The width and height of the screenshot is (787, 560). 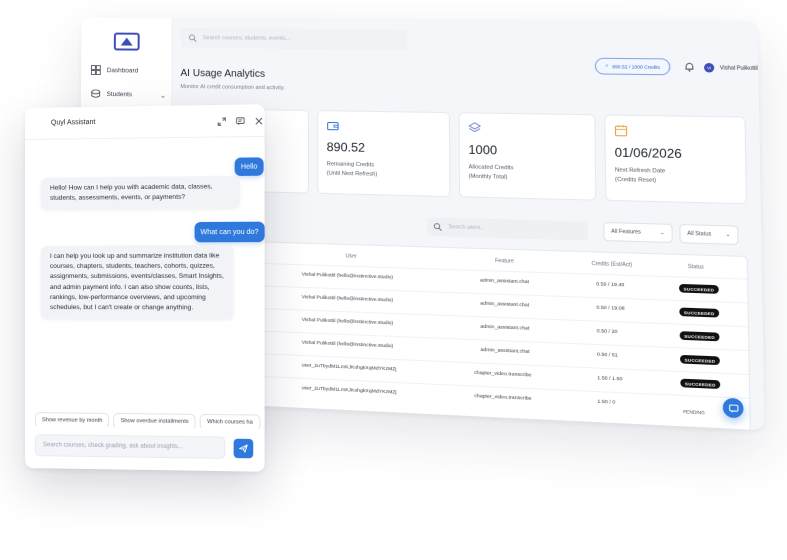 What do you see at coordinates (491, 172) in the screenshot?
I see `allocated-credits-label: Allocated Credits (Monthly Total)` at bounding box center [491, 172].